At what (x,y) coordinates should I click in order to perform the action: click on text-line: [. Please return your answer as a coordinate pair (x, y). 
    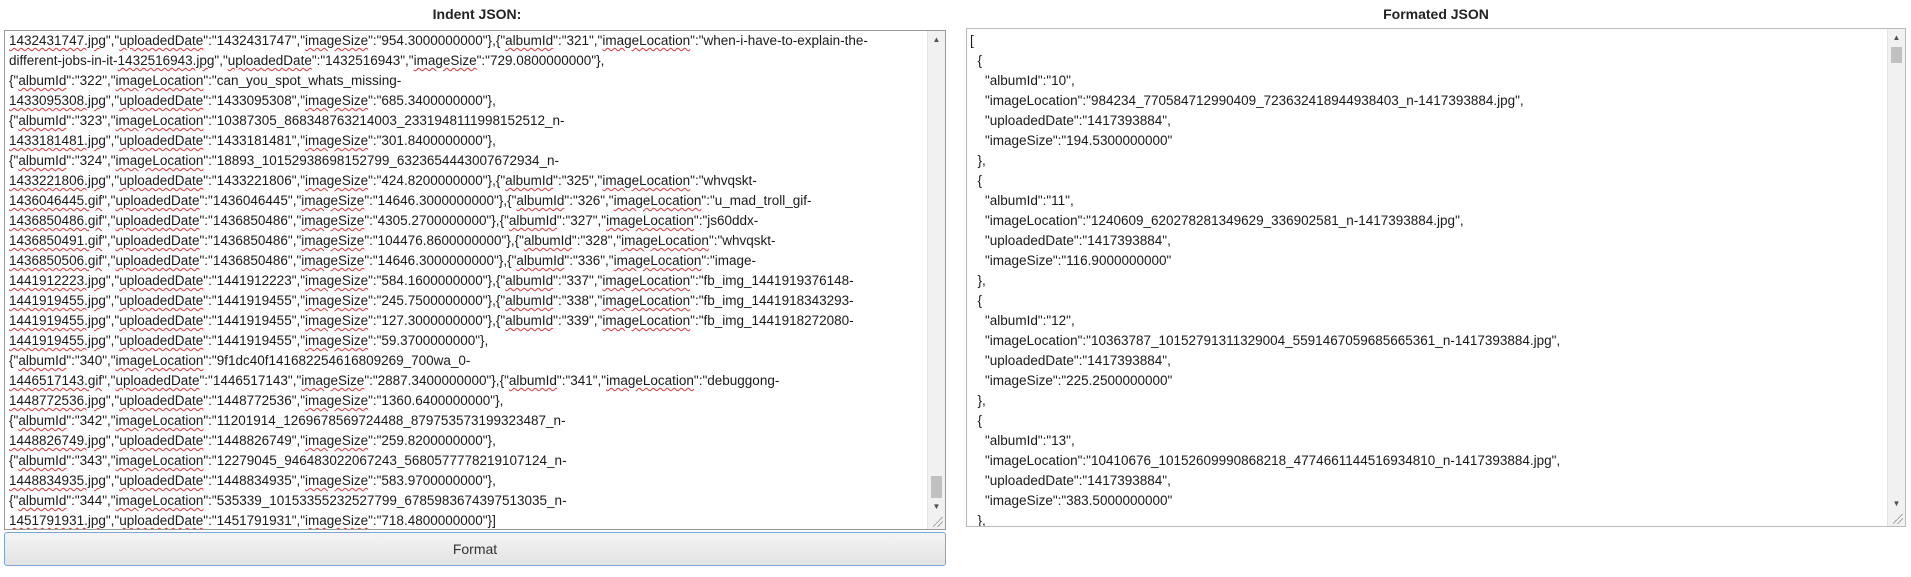
    Looking at the image, I should click on (972, 40).